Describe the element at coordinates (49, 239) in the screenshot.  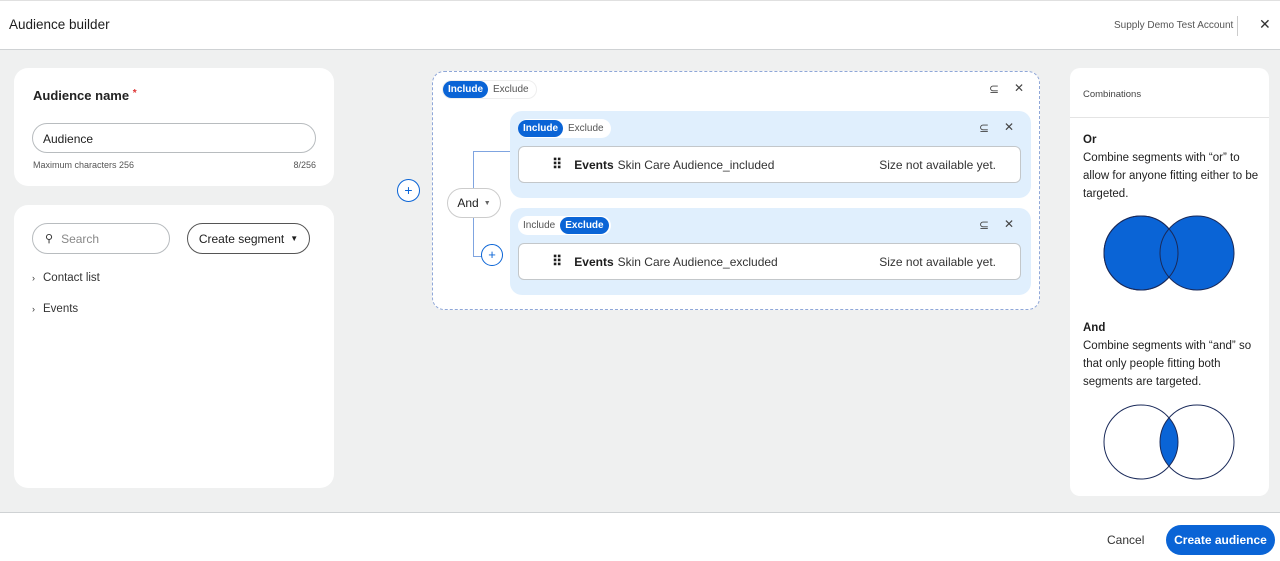
I see `search-icon: ⚲` at that location.